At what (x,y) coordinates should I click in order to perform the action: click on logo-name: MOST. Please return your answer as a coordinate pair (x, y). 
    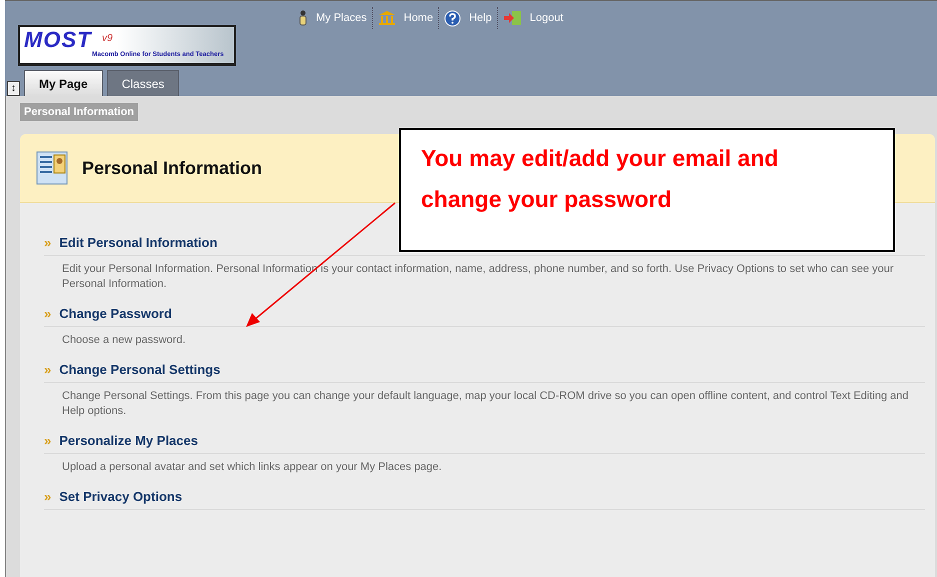
    Looking at the image, I should click on (58, 40).